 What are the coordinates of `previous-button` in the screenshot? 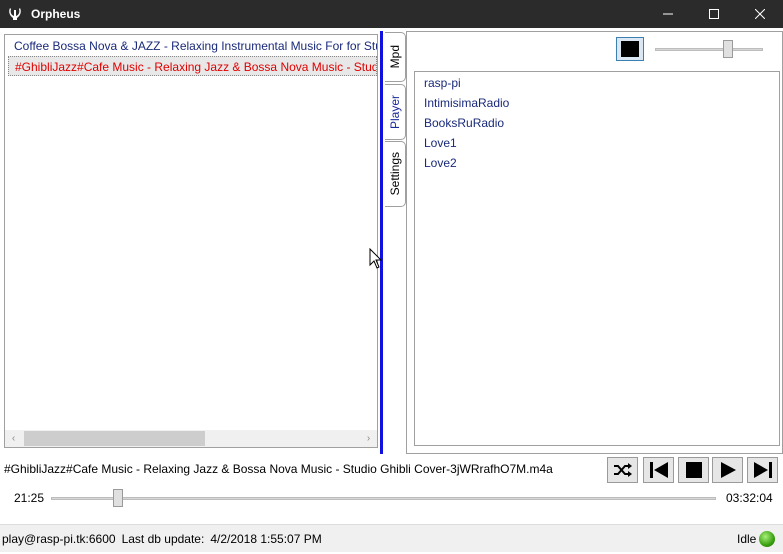 It's located at (658, 470).